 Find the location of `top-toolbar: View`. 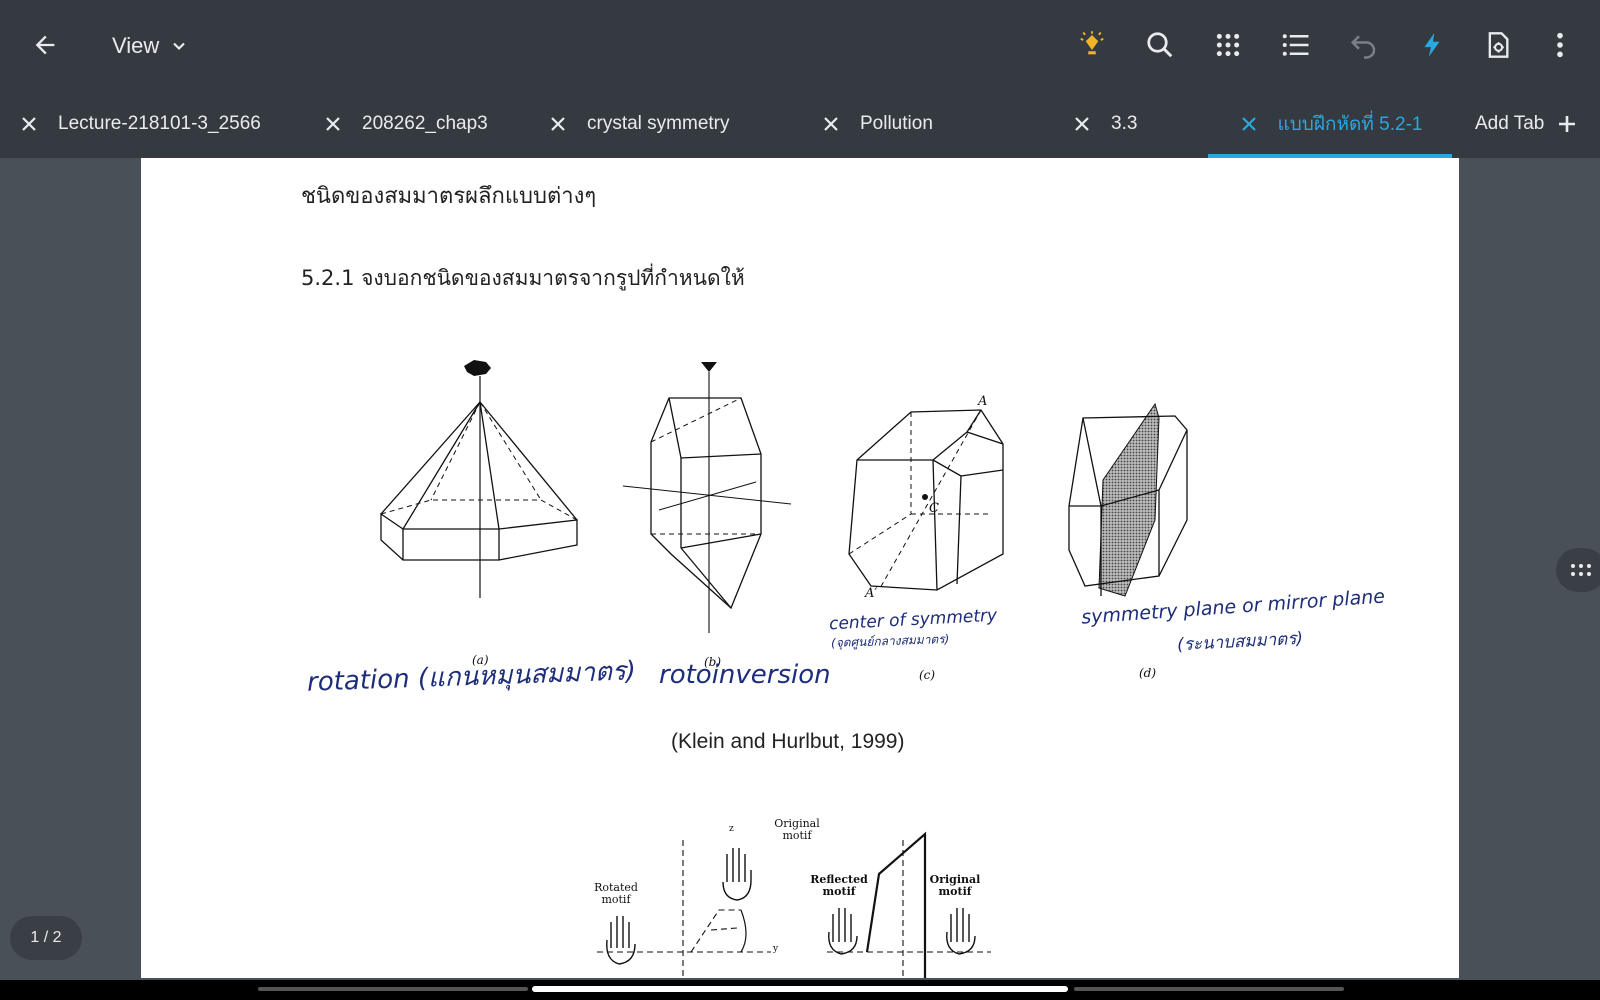

top-toolbar: View is located at coordinates (800, 45).